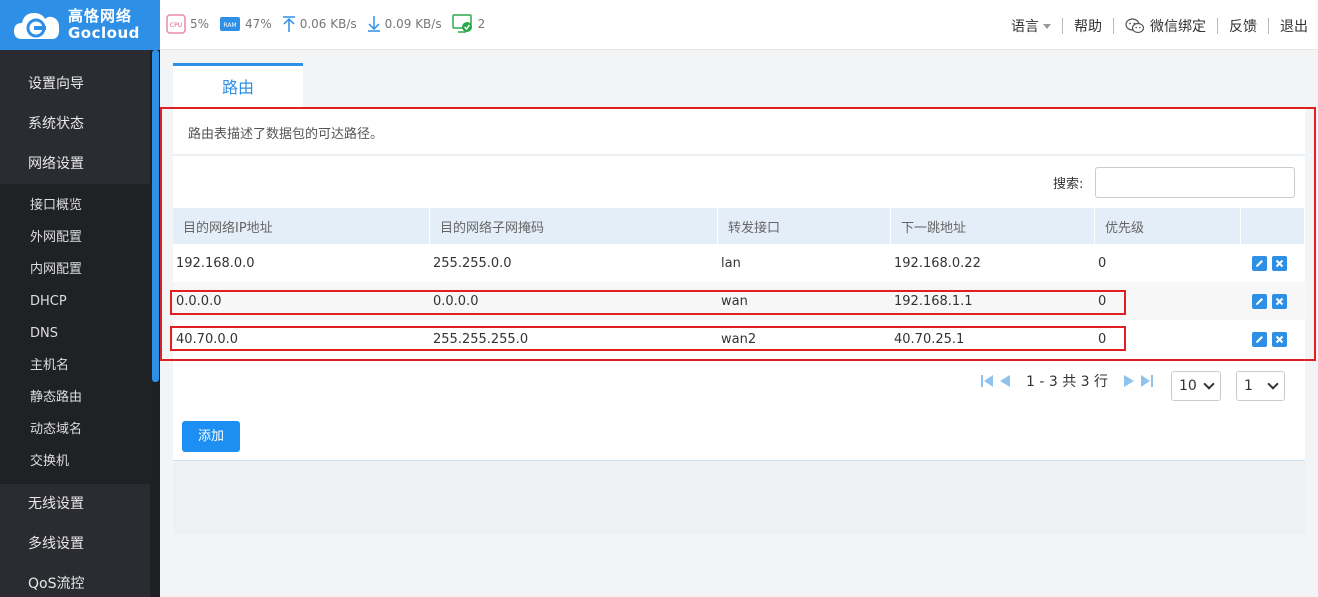 The width and height of the screenshot is (1318, 597). I want to click on sidebar-subitem-lan-config: 内网配置, so click(75, 270).